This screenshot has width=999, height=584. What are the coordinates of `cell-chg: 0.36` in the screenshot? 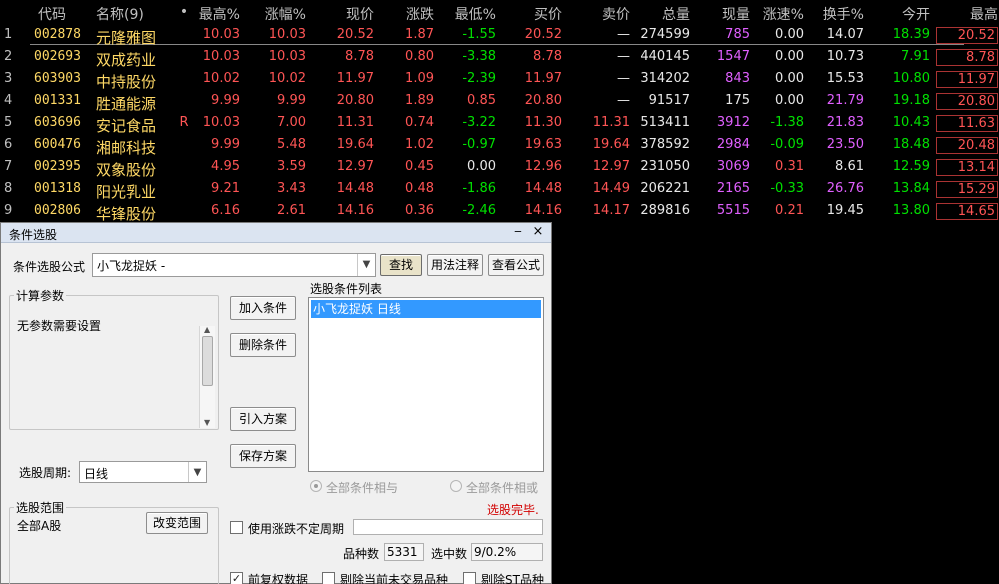 It's located at (419, 210).